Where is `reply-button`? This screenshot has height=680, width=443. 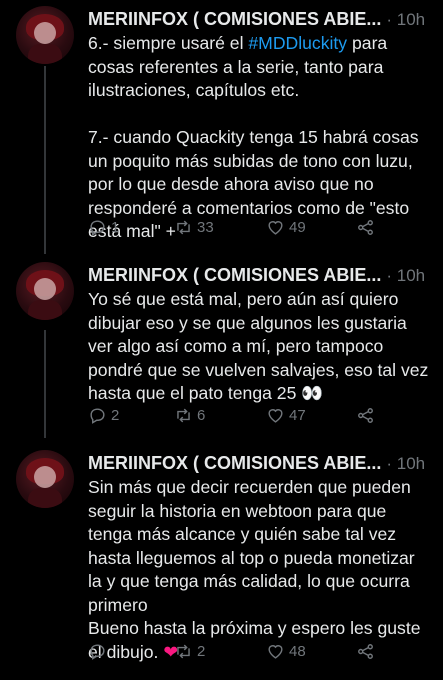 reply-button is located at coordinates (99, 651).